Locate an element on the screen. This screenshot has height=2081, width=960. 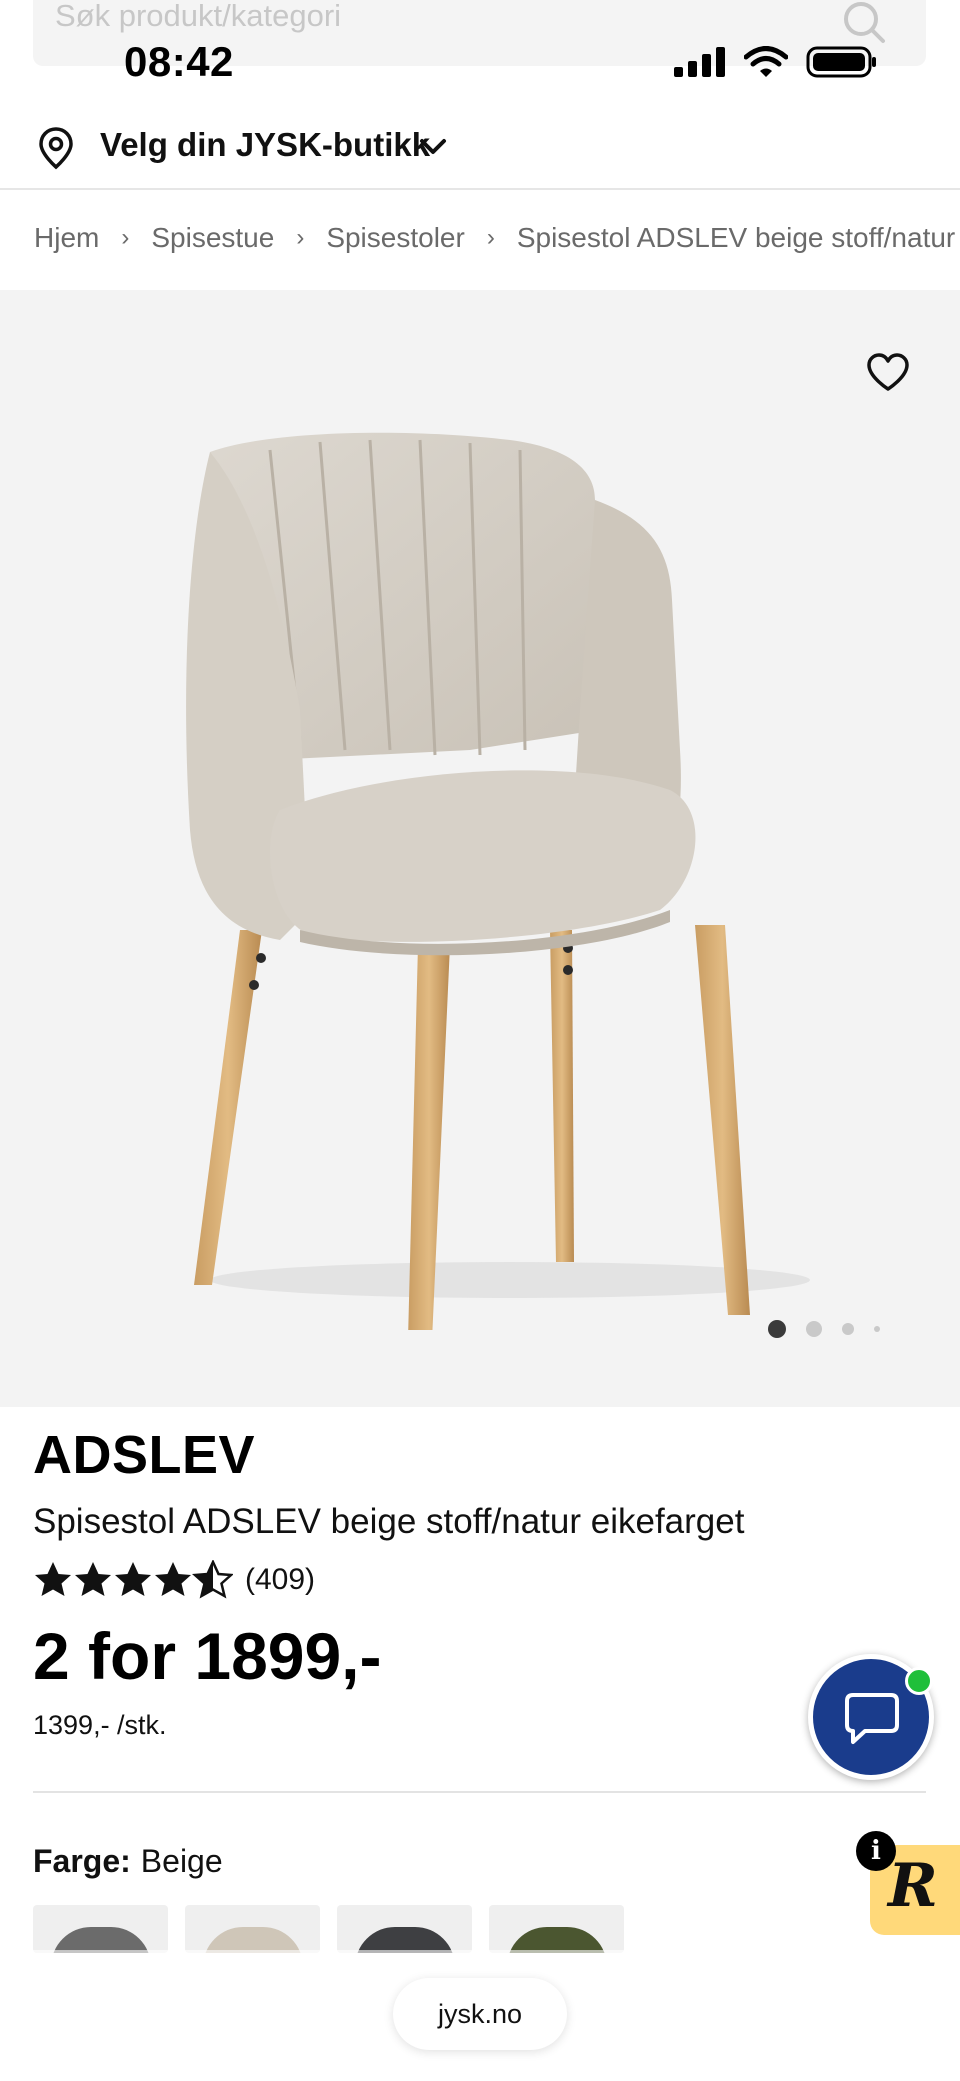
color-swatch-olive is located at coordinates (556, 1929).